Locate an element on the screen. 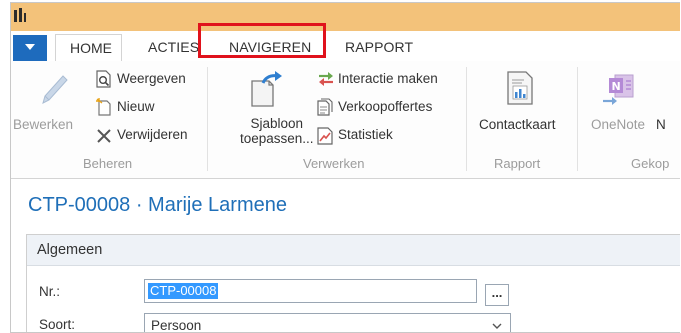  tab-rapport: RAPPORT is located at coordinates (379, 47).